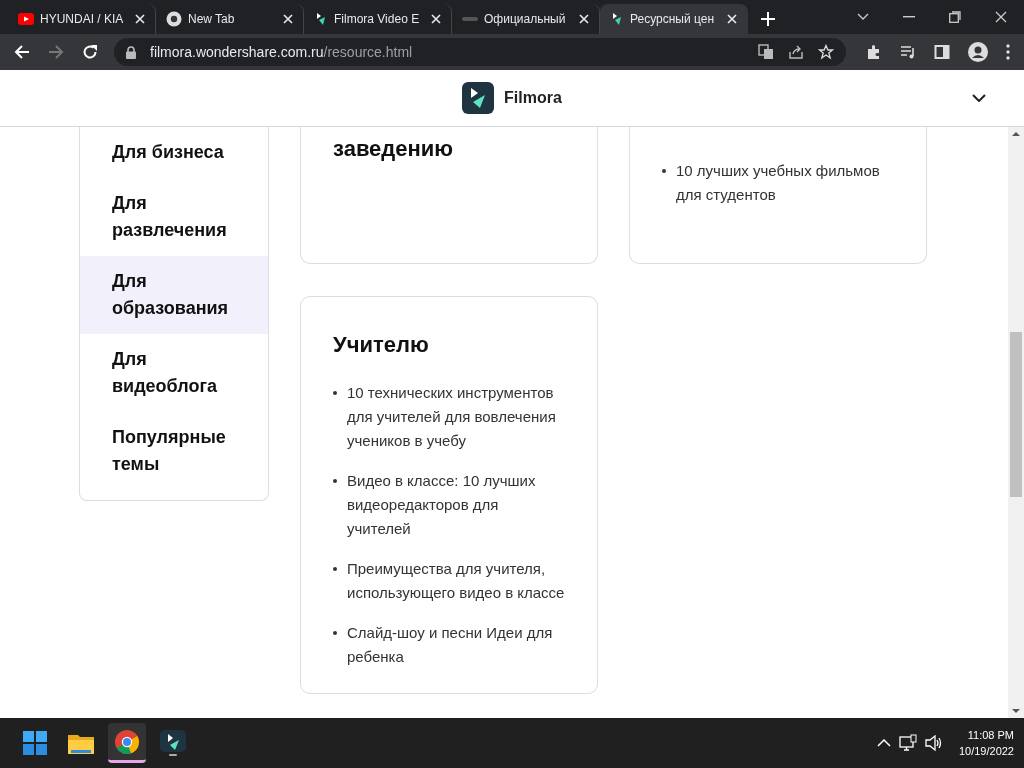  I want to click on brand-name: Filmora, so click(533, 98).